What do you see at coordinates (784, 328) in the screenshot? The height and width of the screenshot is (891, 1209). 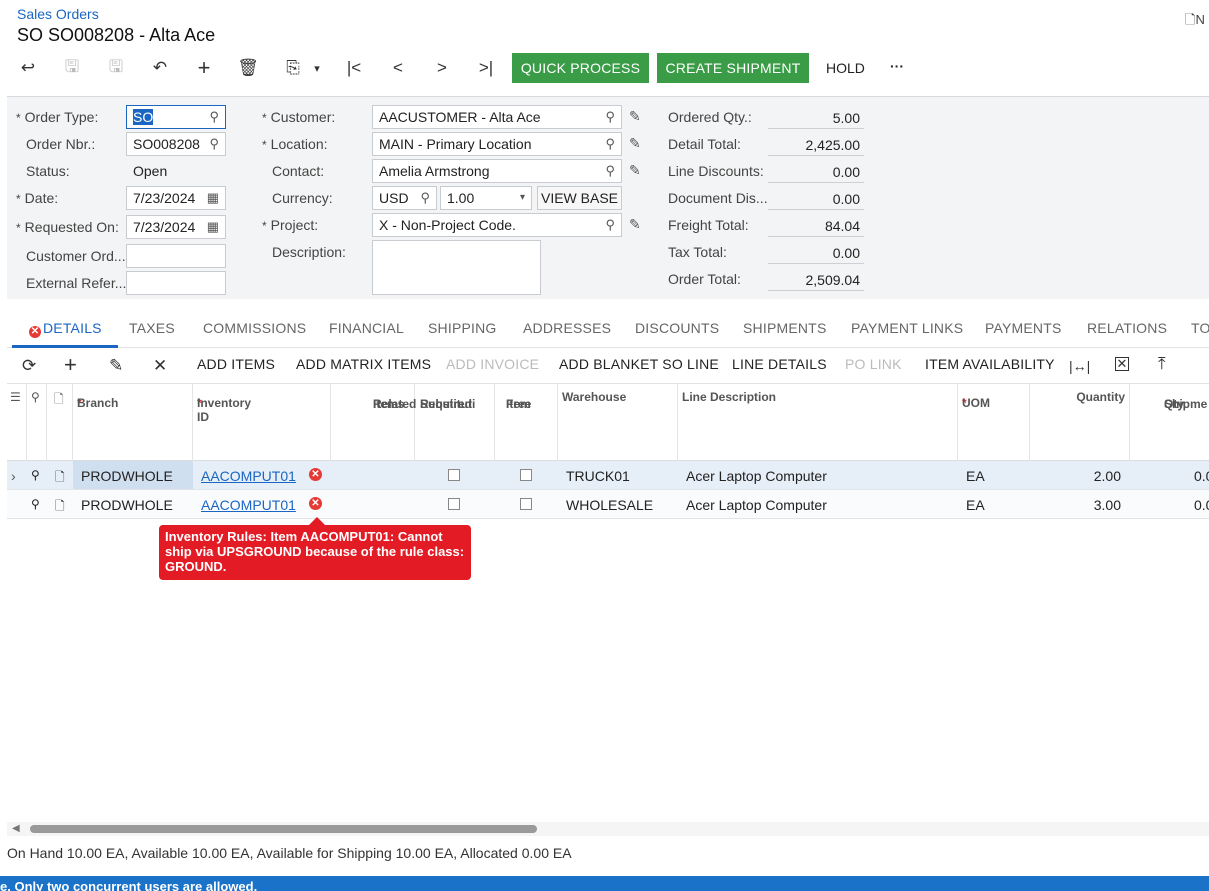 I see `tab-shipments: SHIPMENTS` at bounding box center [784, 328].